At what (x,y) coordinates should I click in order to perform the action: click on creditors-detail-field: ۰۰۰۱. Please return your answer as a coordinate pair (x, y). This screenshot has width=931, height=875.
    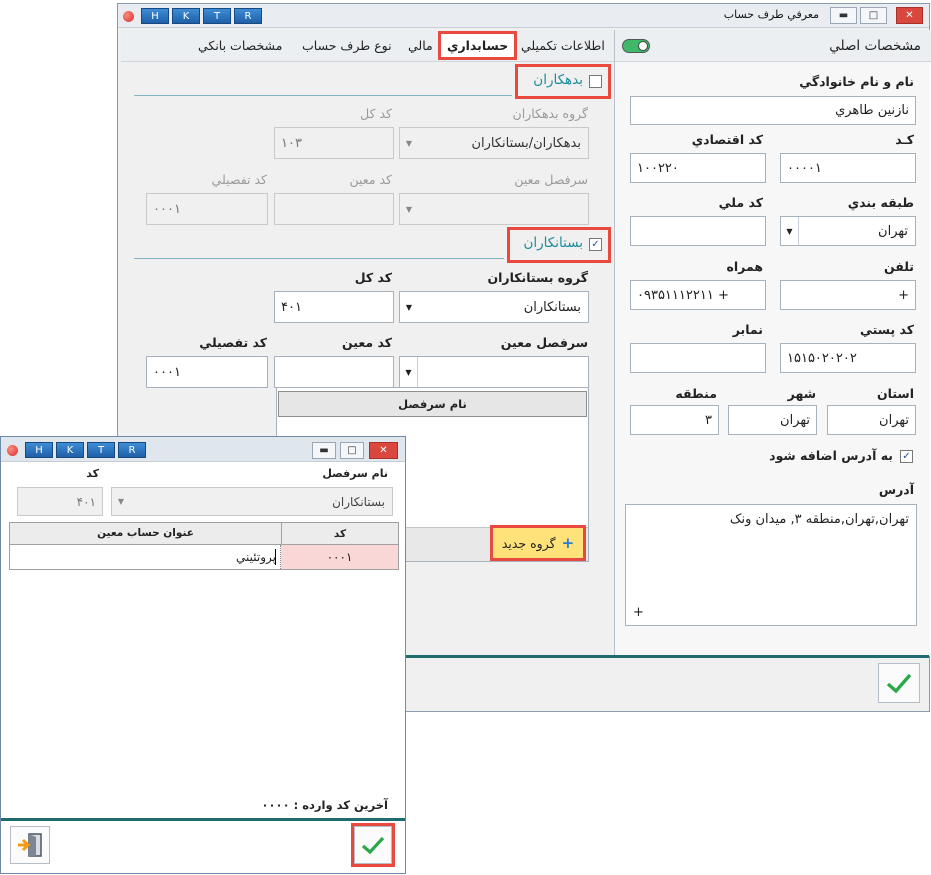
    Looking at the image, I should click on (207, 372).